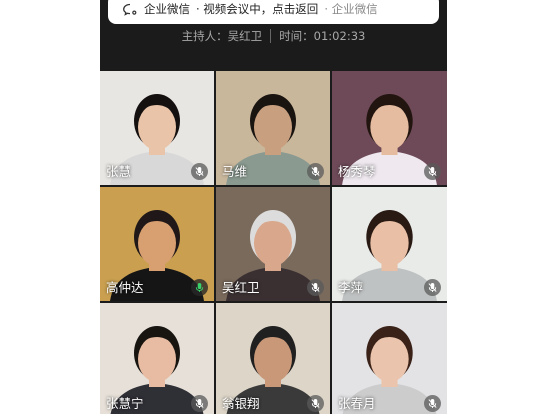 Image resolution: width=544 pixels, height=414 pixels. Describe the element at coordinates (357, 403) in the screenshot. I see `participant-name: 张春月` at that location.